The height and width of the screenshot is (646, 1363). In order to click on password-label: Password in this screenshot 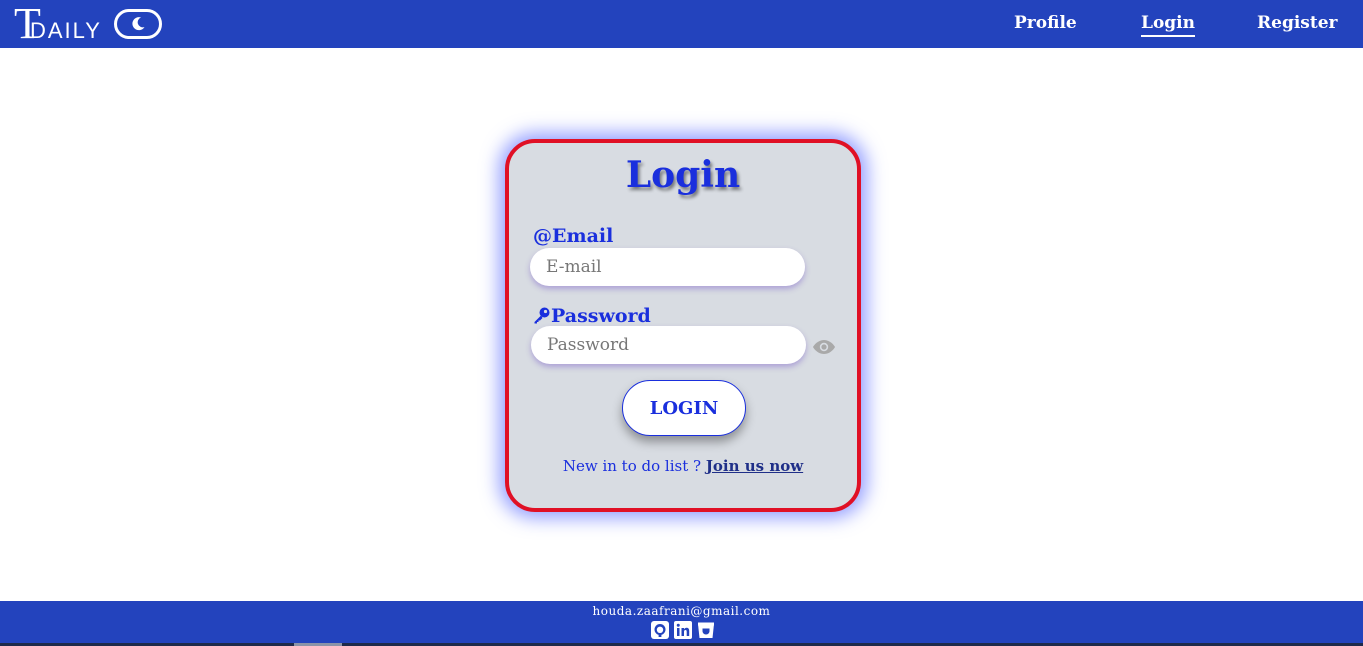, I will do `click(601, 316)`.